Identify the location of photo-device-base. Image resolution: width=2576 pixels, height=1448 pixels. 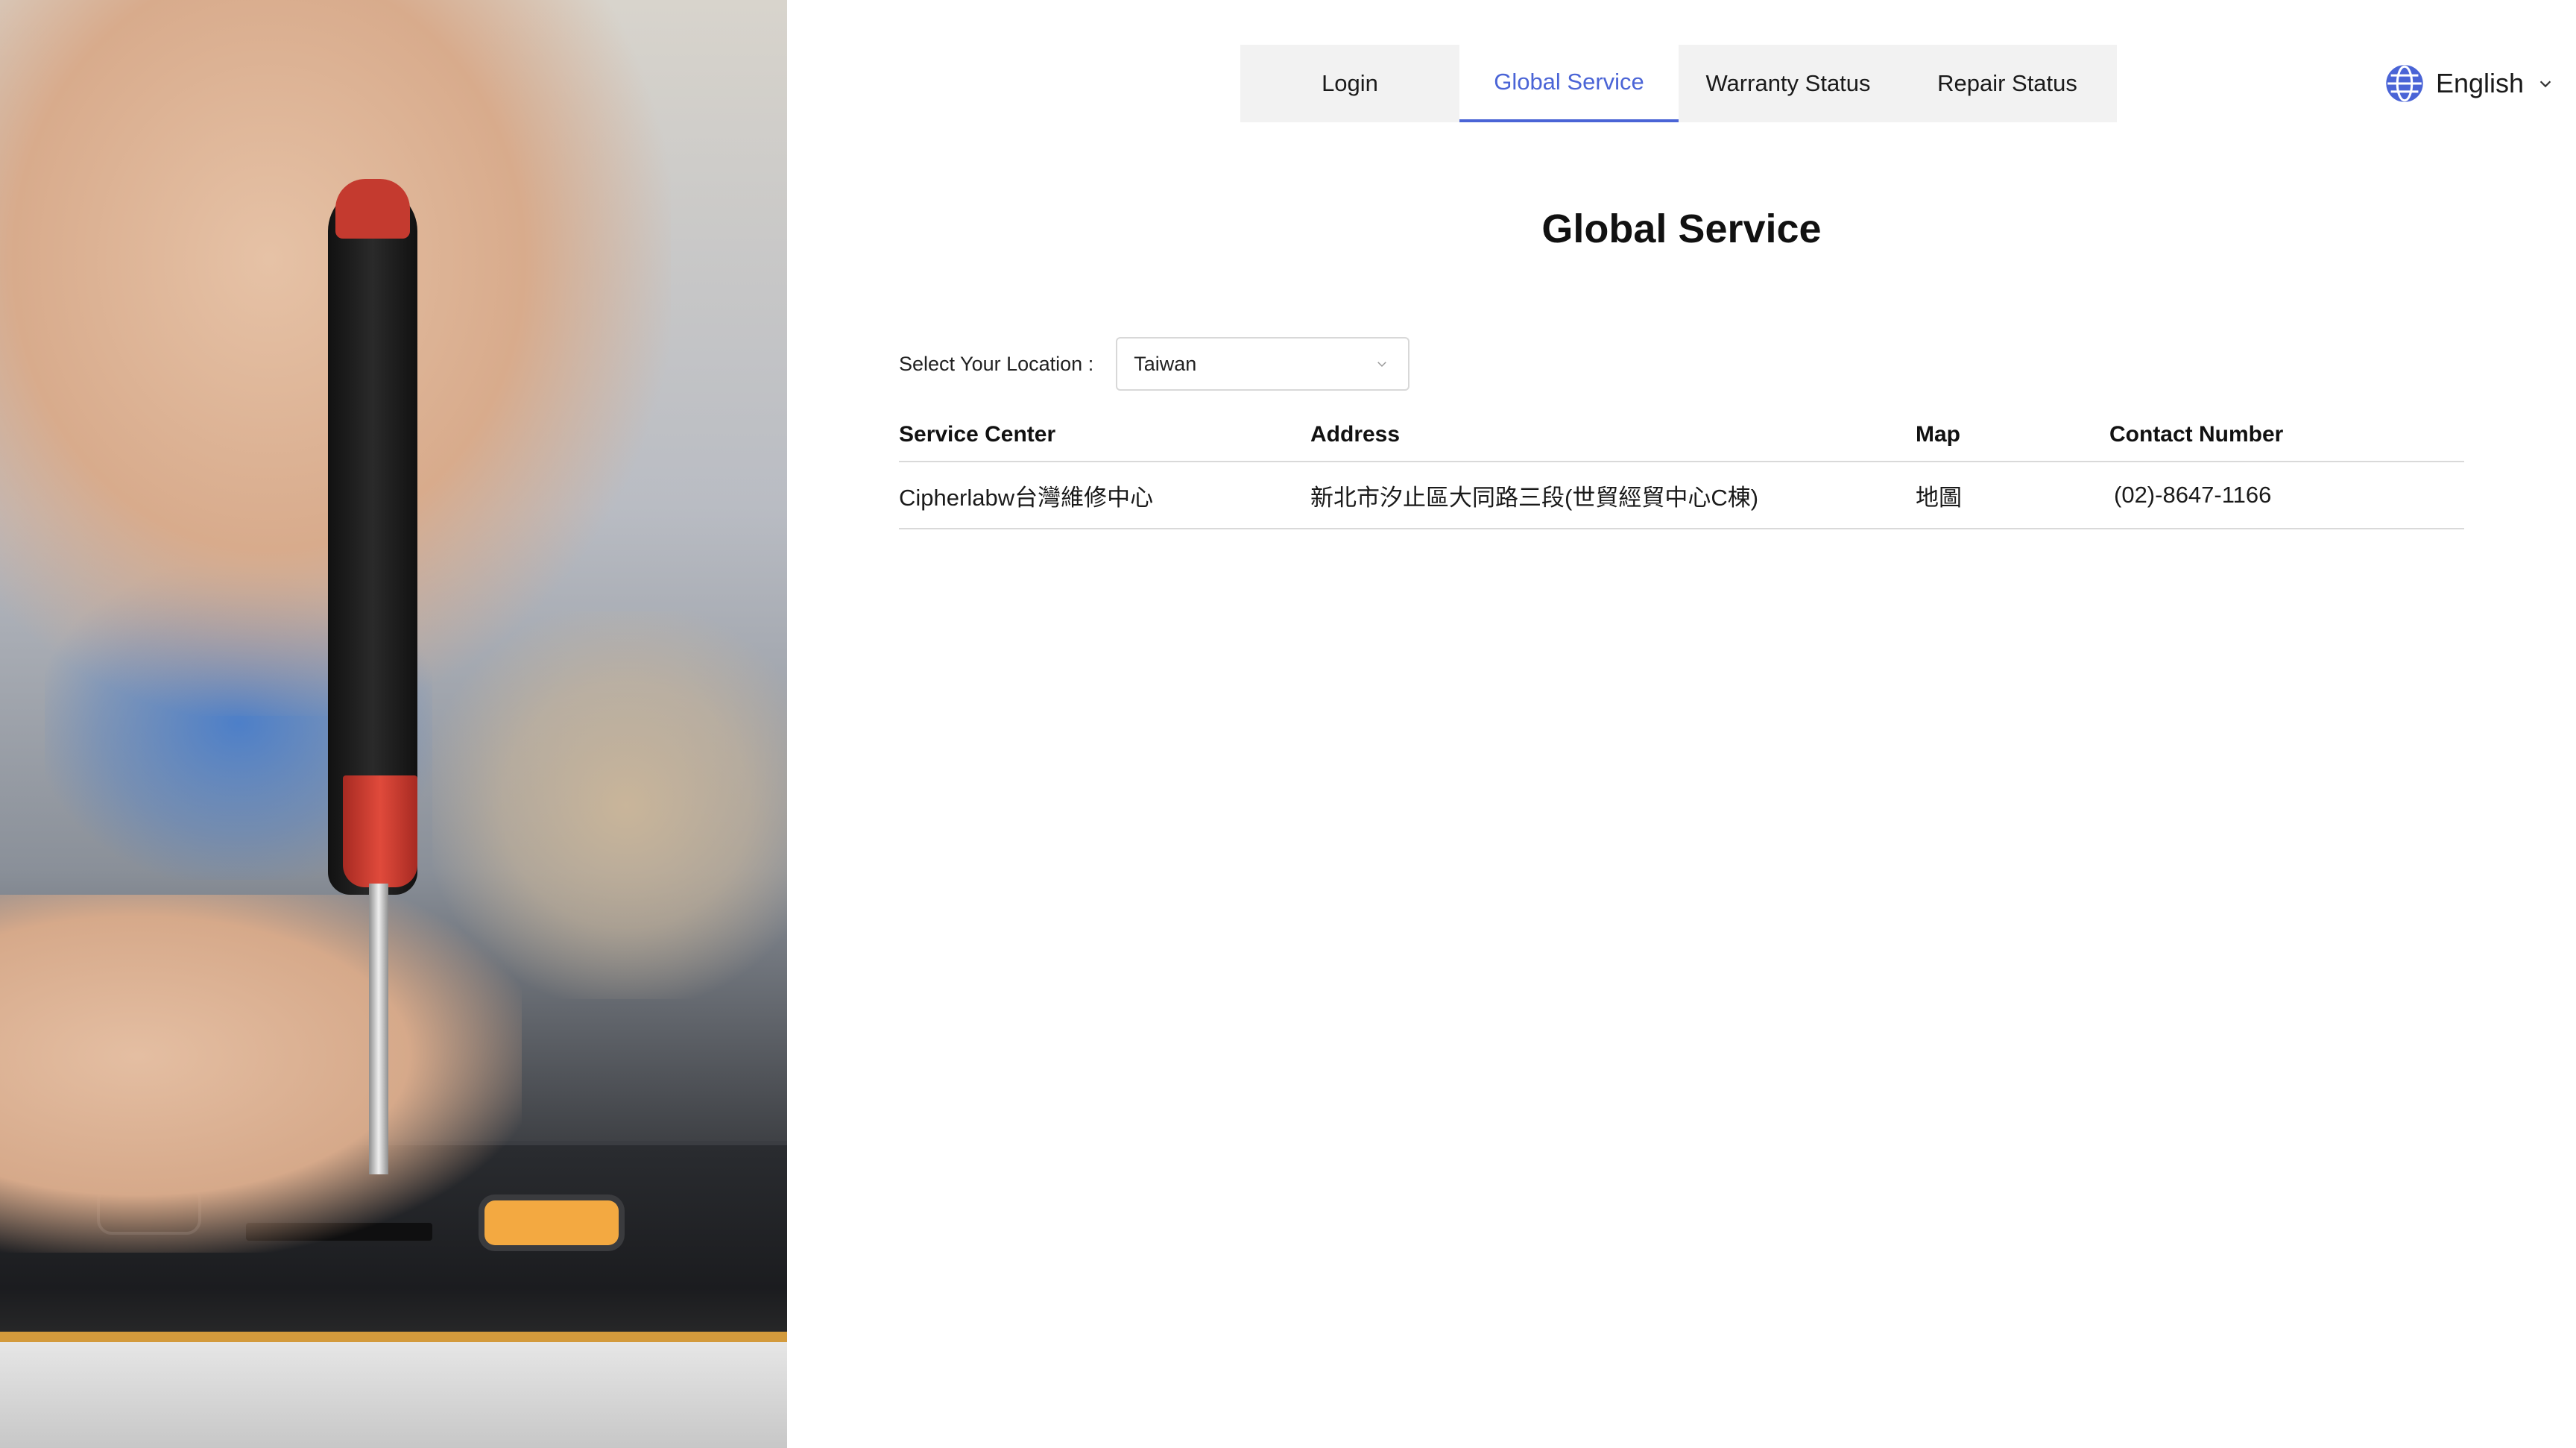
(393, 1395).